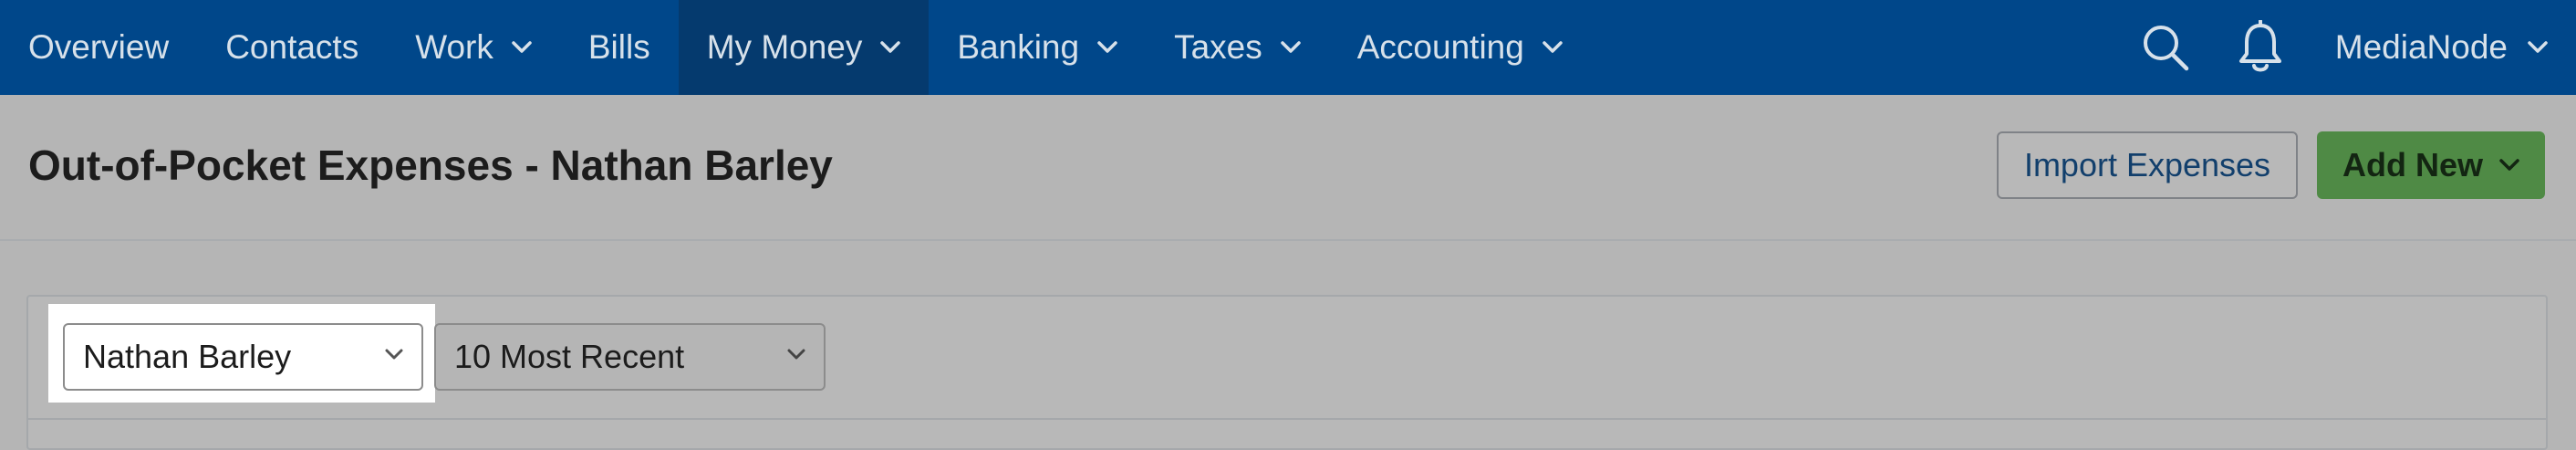 The height and width of the screenshot is (450, 2576). I want to click on card-divider, so click(1287, 419).